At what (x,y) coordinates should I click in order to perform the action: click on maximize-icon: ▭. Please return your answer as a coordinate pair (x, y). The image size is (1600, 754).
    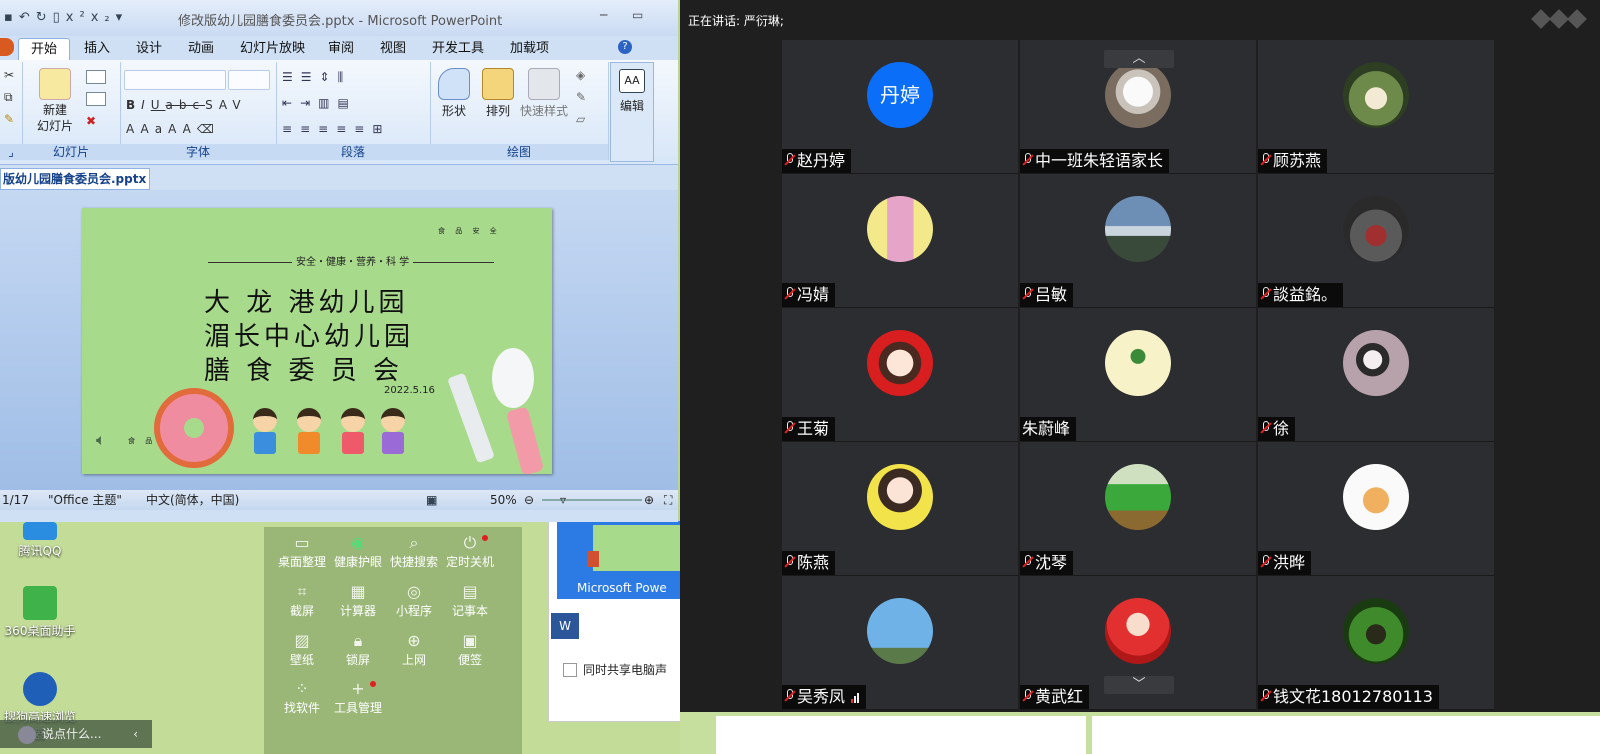
    Looking at the image, I should click on (637, 15).